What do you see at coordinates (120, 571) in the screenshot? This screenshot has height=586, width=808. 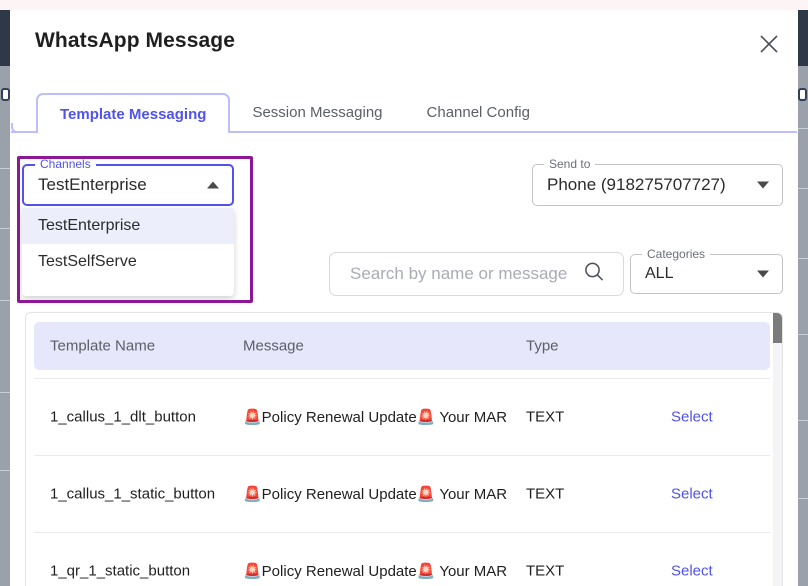 I see `cell-template-name: 1_qr_1_static_button` at bounding box center [120, 571].